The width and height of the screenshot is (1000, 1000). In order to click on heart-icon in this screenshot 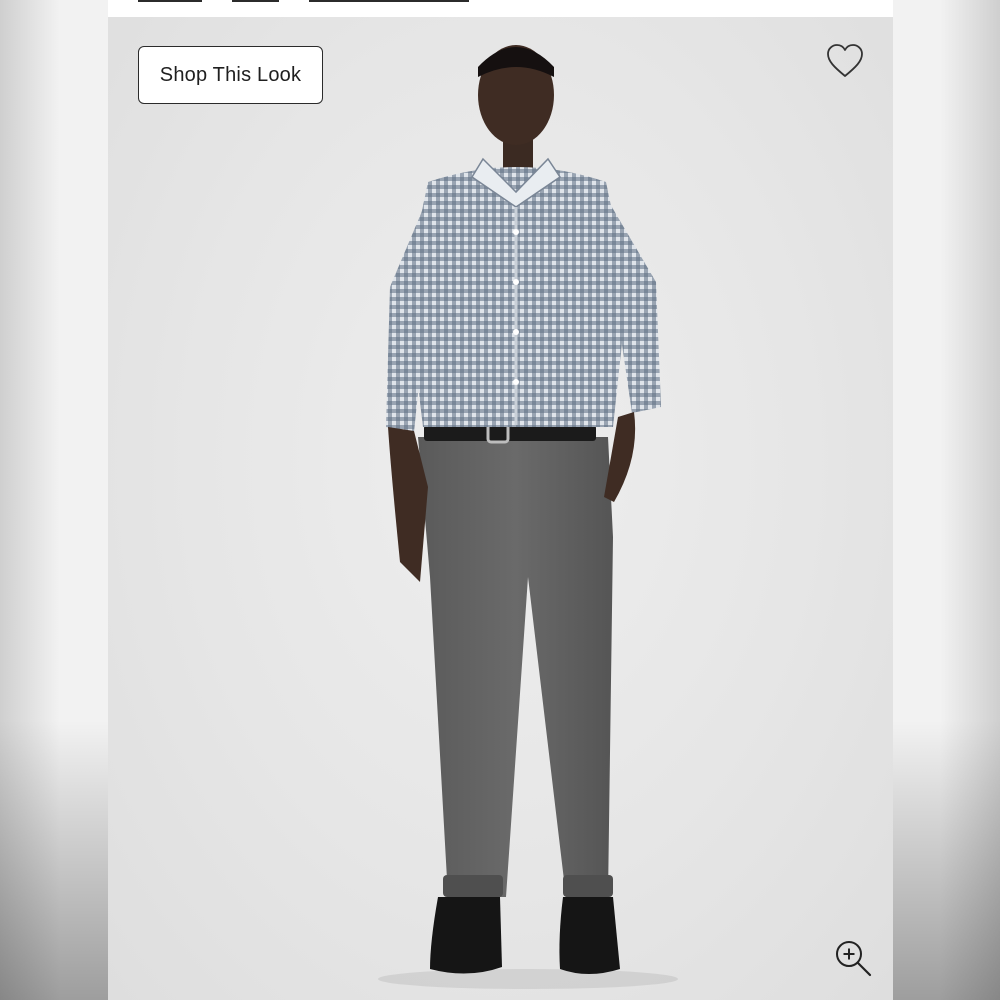, I will do `click(845, 61)`.